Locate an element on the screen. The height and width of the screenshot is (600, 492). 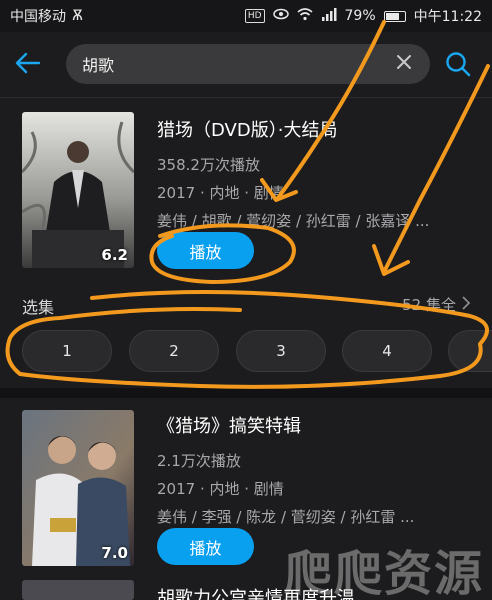
play-count: 2.1万次播放 is located at coordinates (199, 461).